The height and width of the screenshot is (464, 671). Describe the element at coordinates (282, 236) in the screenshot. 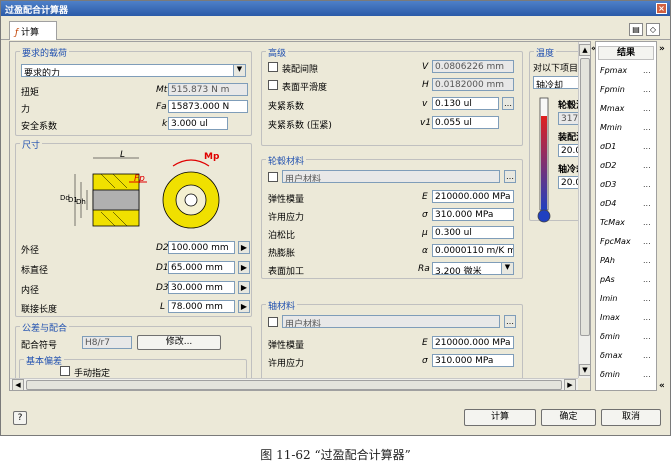

I see `hub-poisson-label: 泊松比` at that location.